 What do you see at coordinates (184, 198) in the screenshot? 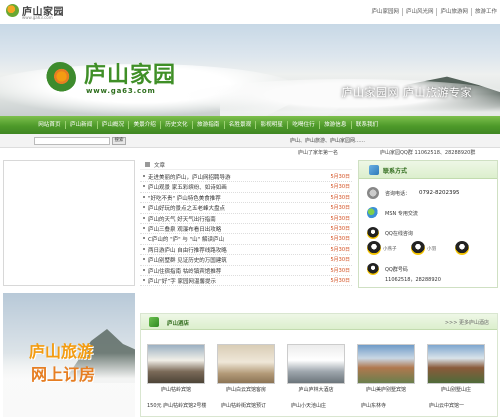
I see `news-title: "好吃不贵" 庐山特色美食推荐` at bounding box center [184, 198].